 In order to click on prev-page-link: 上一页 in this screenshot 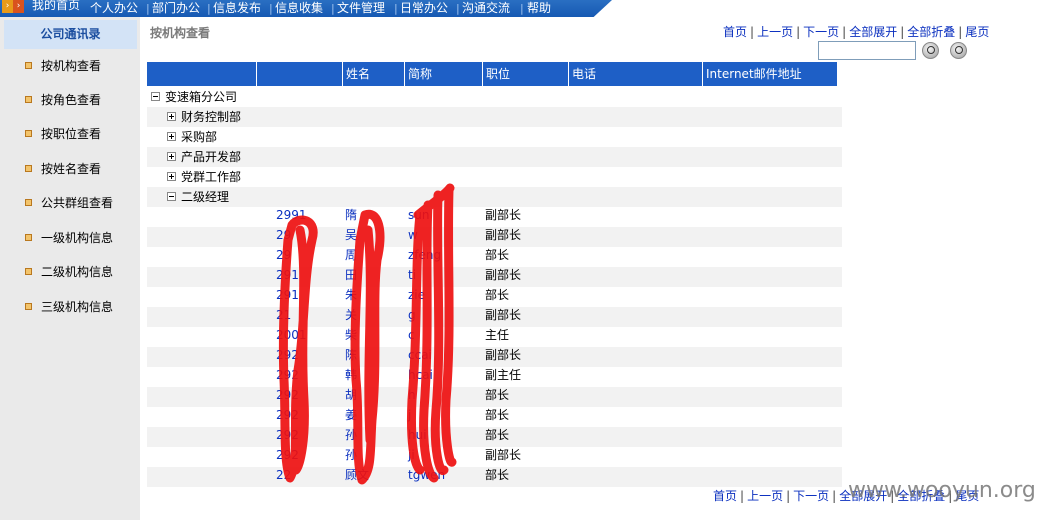, I will do `click(765, 496)`.